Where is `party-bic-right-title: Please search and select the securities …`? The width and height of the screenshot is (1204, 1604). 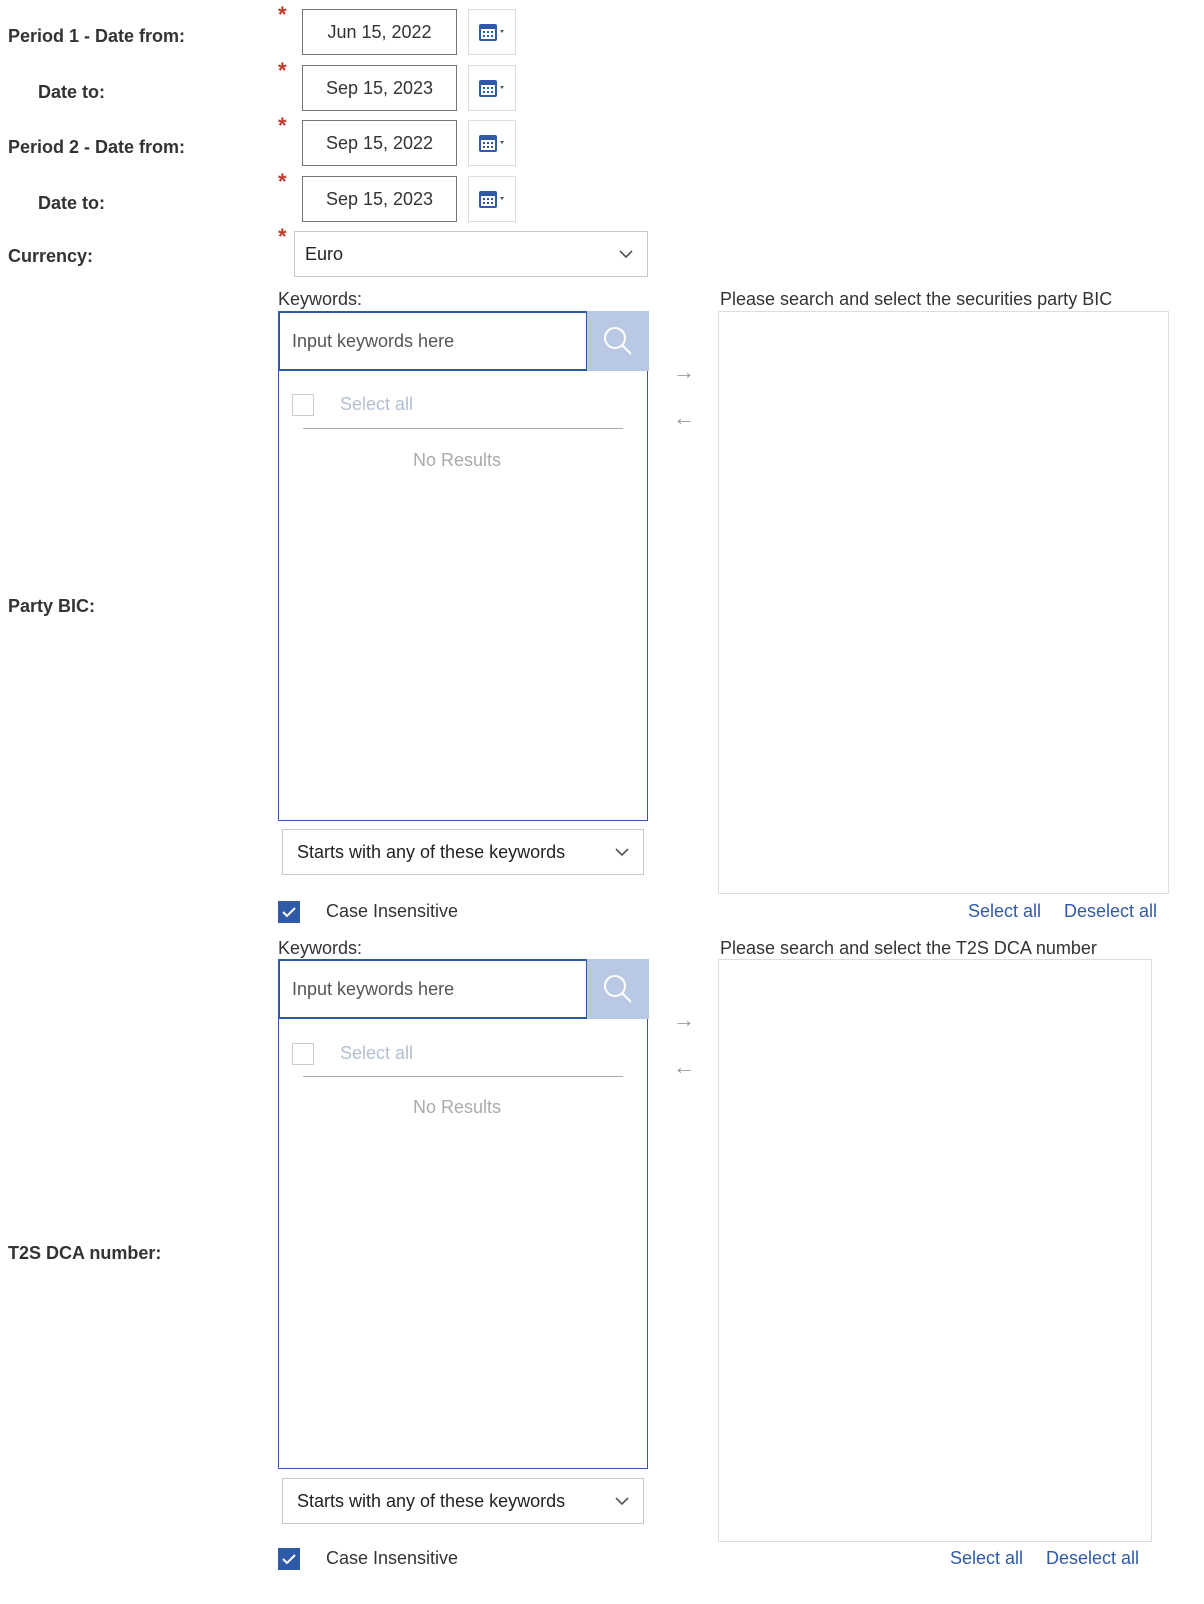
party-bic-right-title: Please search and select the securities … is located at coordinates (916, 299).